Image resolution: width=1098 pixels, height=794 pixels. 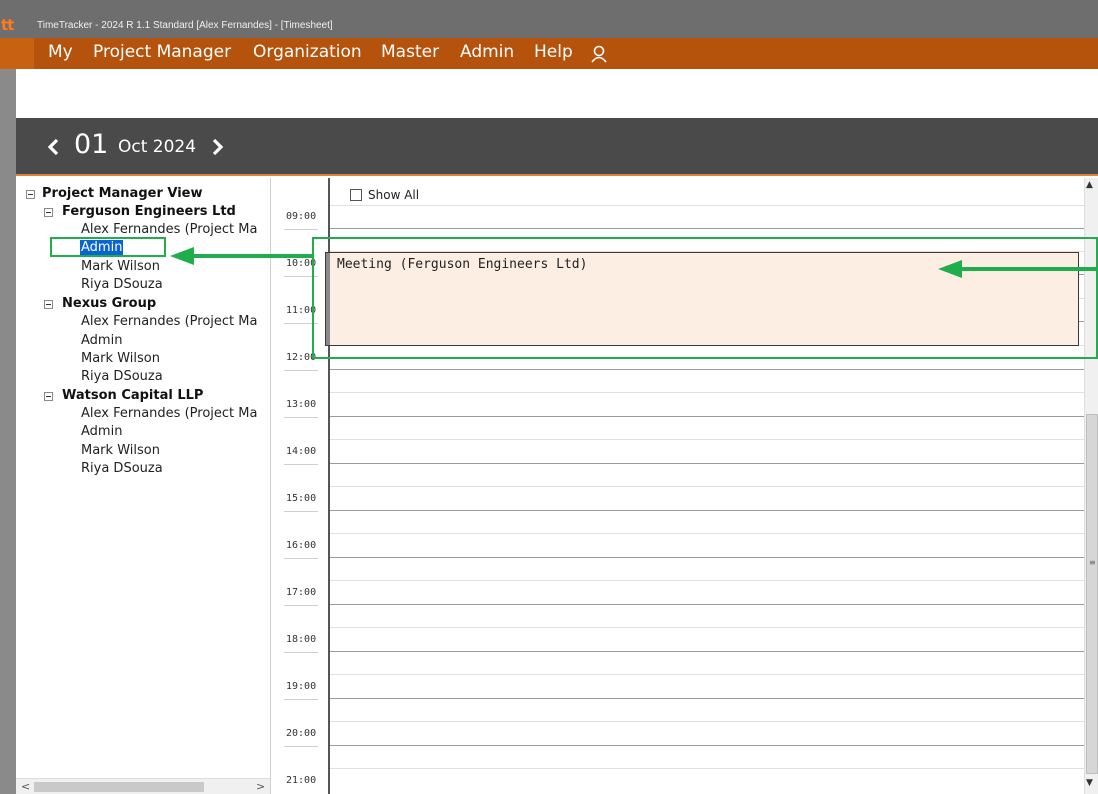 I want to click on arrow-to-admin-icon, so click(x=241, y=256).